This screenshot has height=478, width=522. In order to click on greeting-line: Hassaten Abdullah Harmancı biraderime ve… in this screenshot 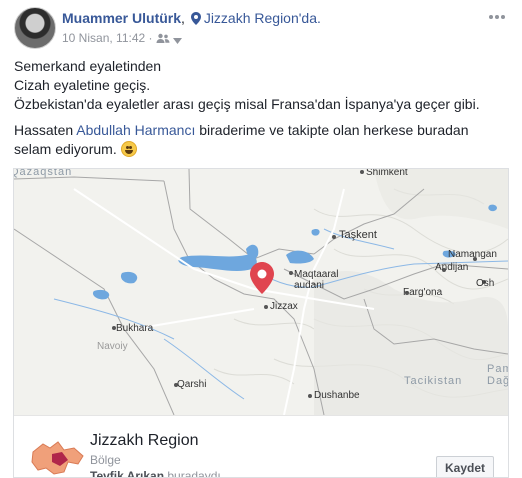, I will do `click(261, 130)`.